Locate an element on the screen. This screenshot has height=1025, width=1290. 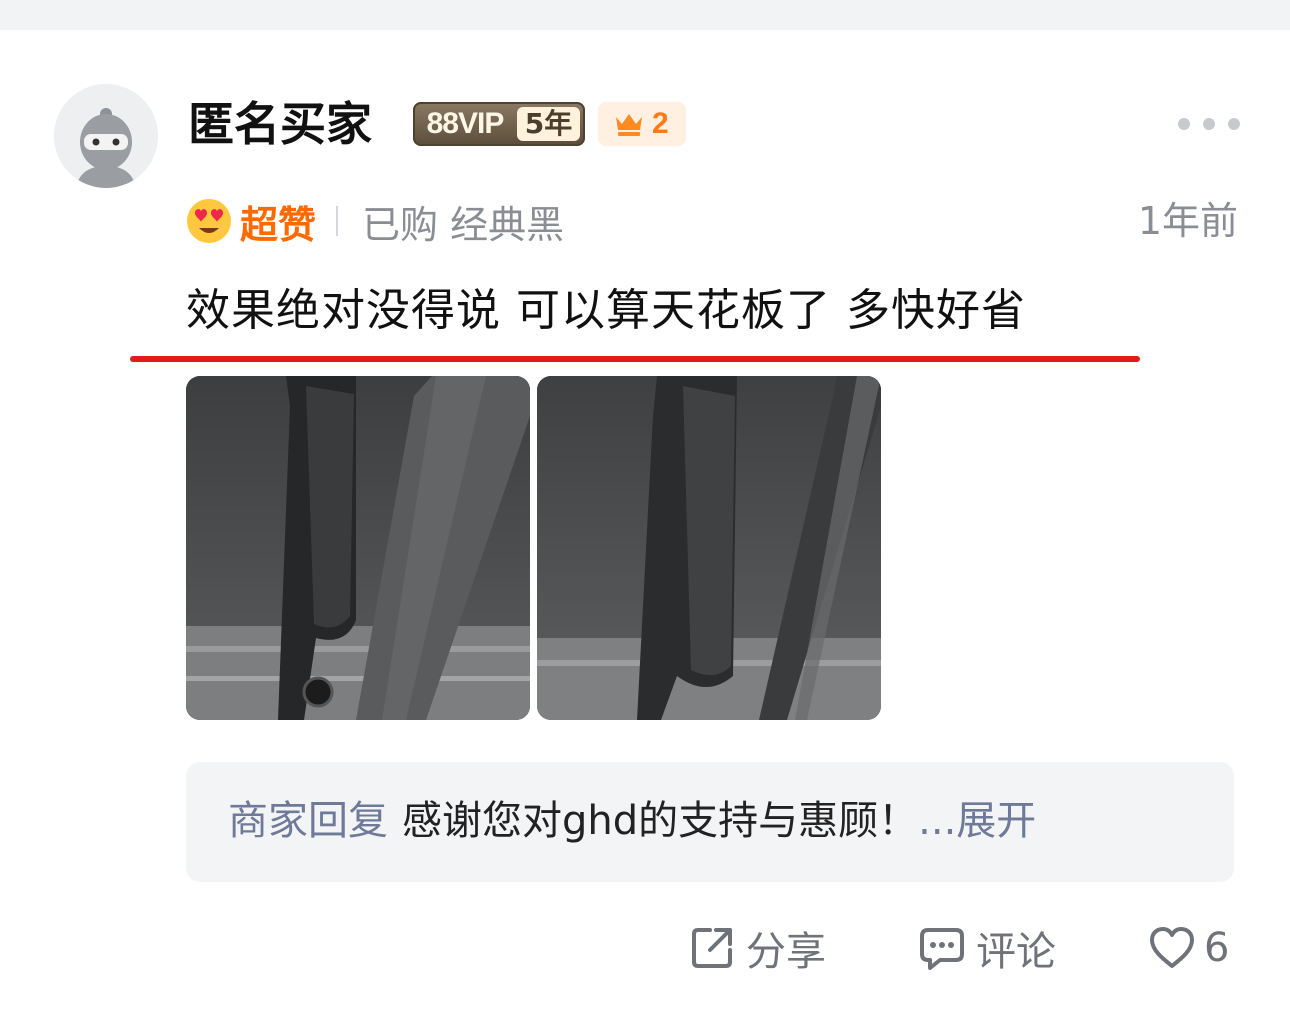
comment-label: 评论 is located at coordinates (1016, 952).